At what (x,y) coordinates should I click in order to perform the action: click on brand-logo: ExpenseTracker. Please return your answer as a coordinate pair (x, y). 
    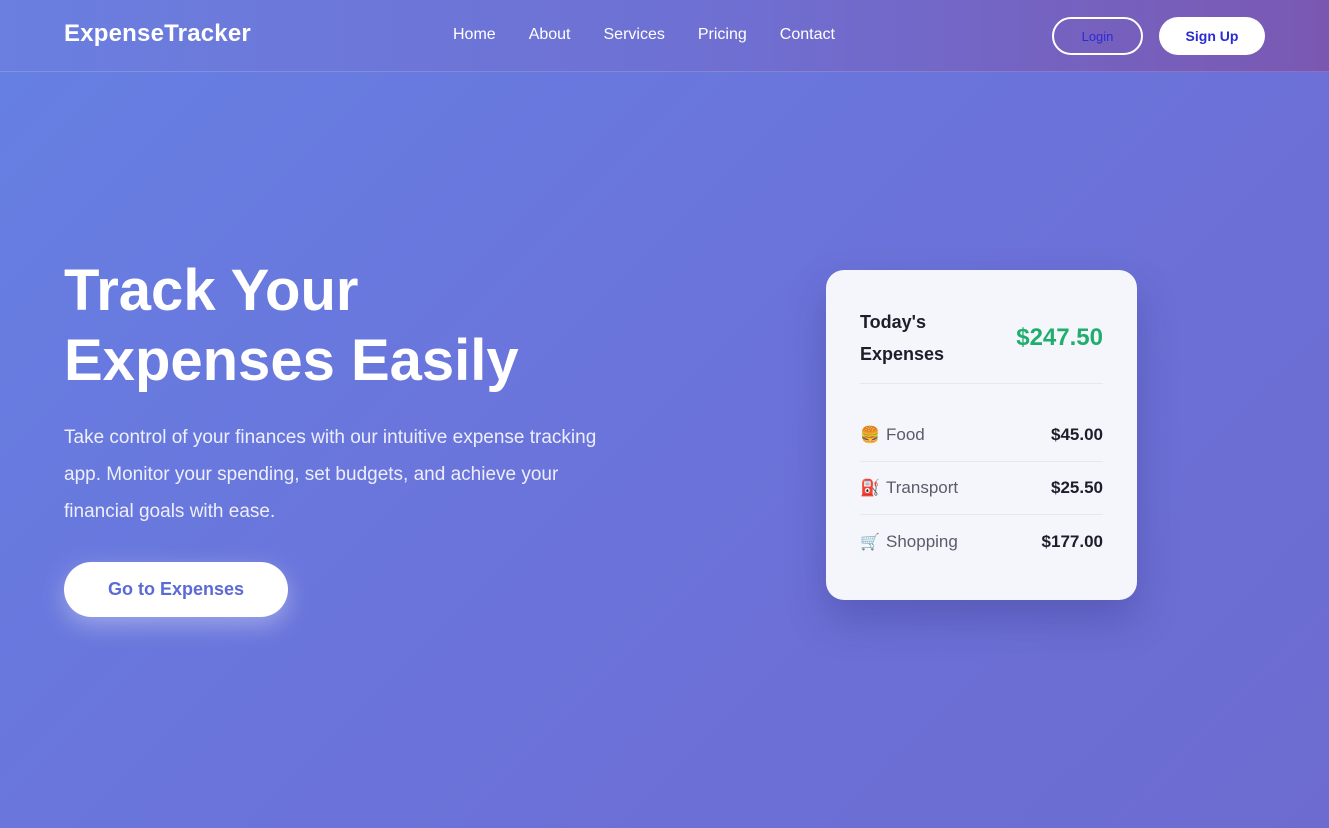
    Looking at the image, I should click on (157, 34).